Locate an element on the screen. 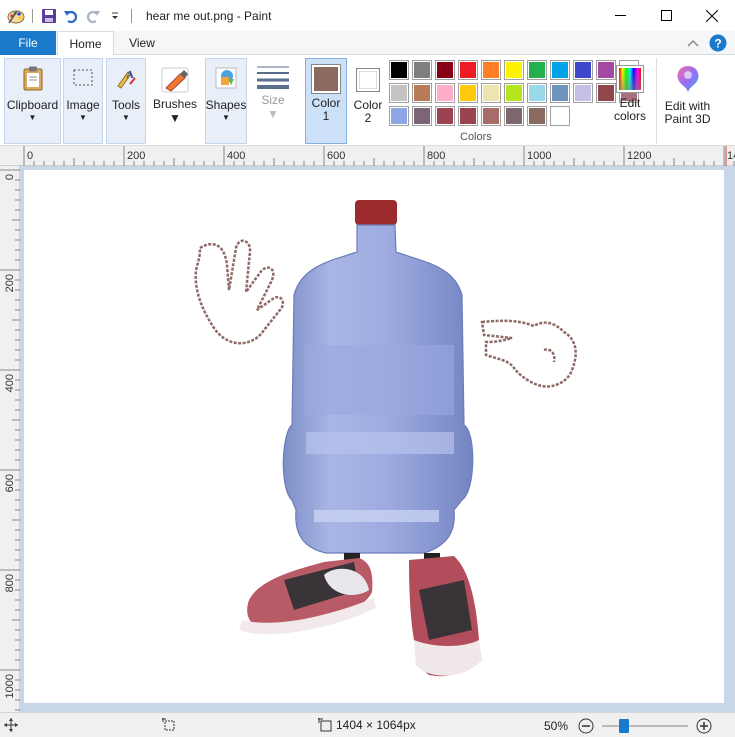 Image resolution: width=735 pixels, height=737 pixels. image-group: Image ▼ is located at coordinates (83, 101).